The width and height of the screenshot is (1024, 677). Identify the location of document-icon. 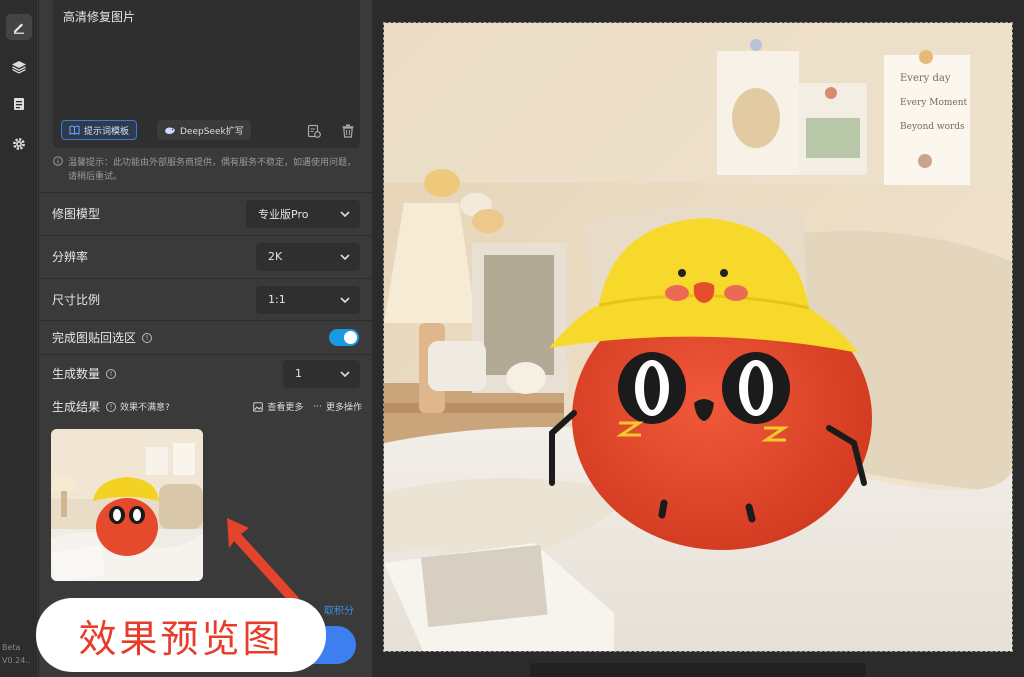
(19, 104).